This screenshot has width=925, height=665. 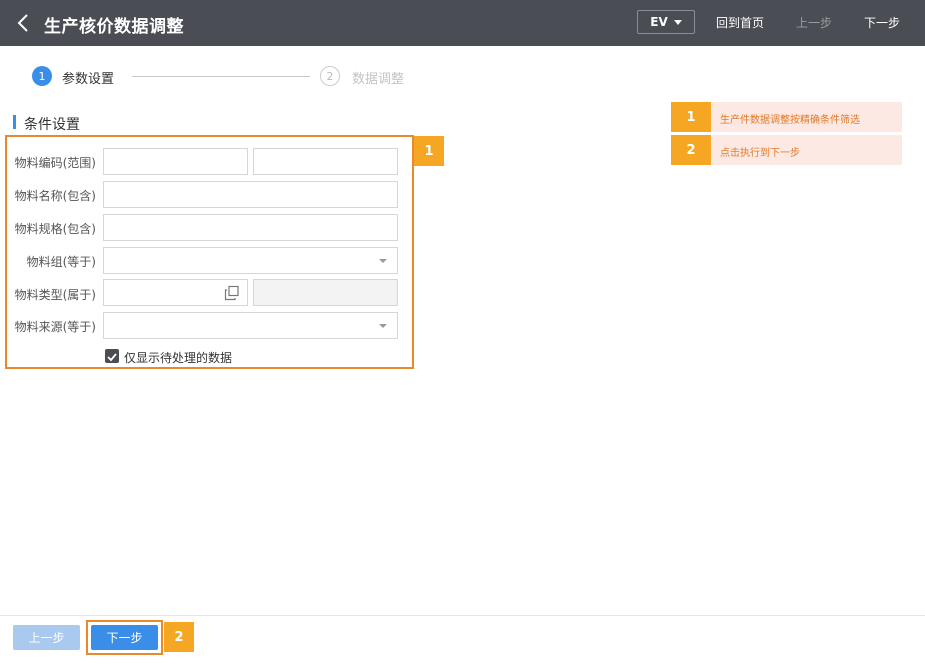 I want to click on next-step-button: 下一步, so click(x=124, y=637).